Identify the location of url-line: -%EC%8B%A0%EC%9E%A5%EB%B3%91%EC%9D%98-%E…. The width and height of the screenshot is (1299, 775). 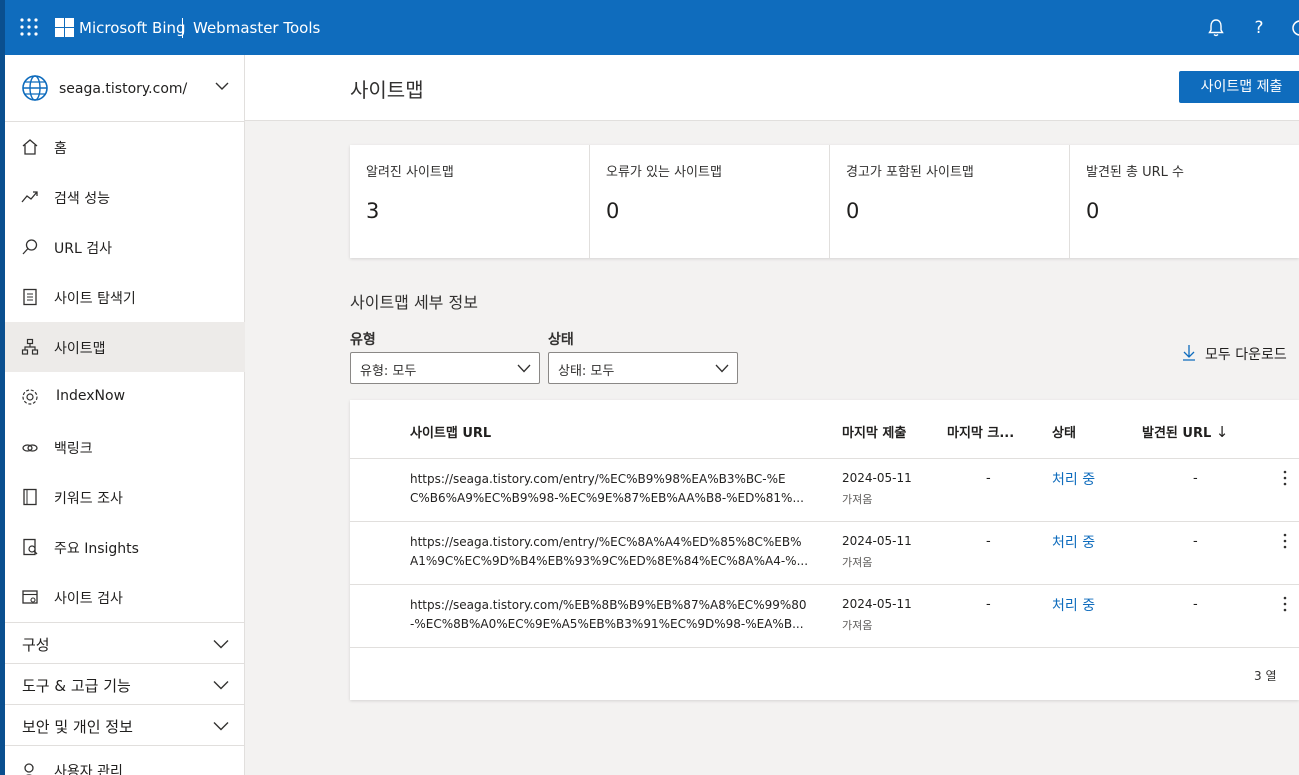
(607, 624).